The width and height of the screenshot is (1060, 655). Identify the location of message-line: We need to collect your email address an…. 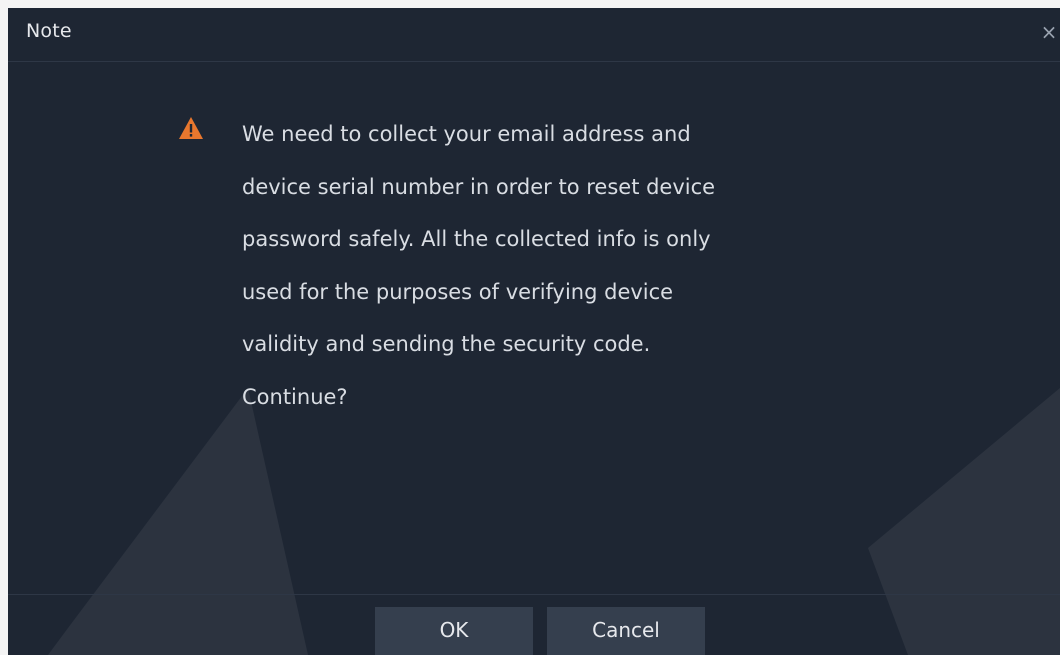
(466, 134).